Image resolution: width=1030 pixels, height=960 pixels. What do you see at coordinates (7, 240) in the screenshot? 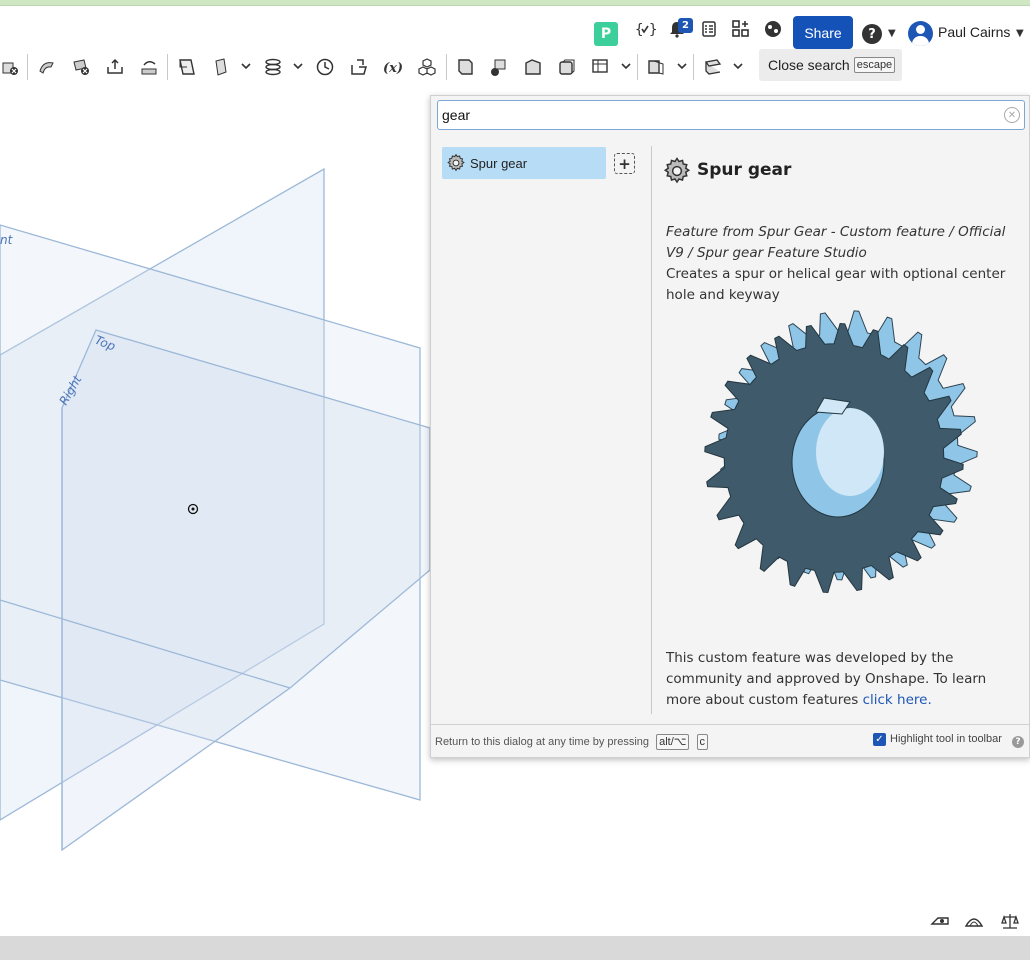
I see `plane-label-front: nt` at bounding box center [7, 240].